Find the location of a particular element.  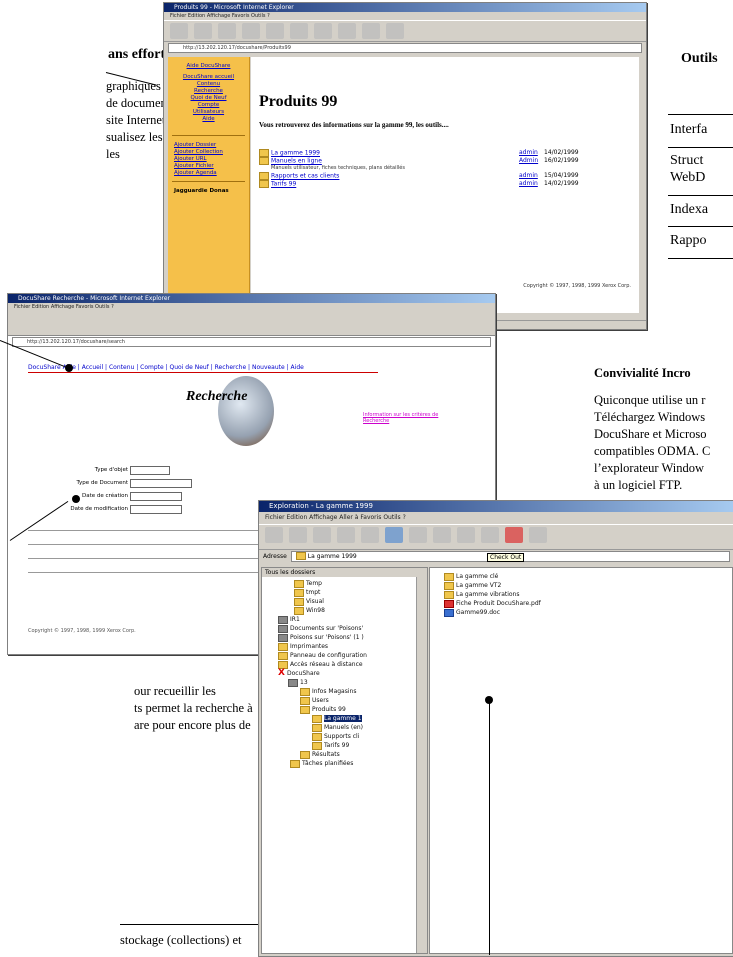

printer-folder-icon is located at coordinates (283, 646).